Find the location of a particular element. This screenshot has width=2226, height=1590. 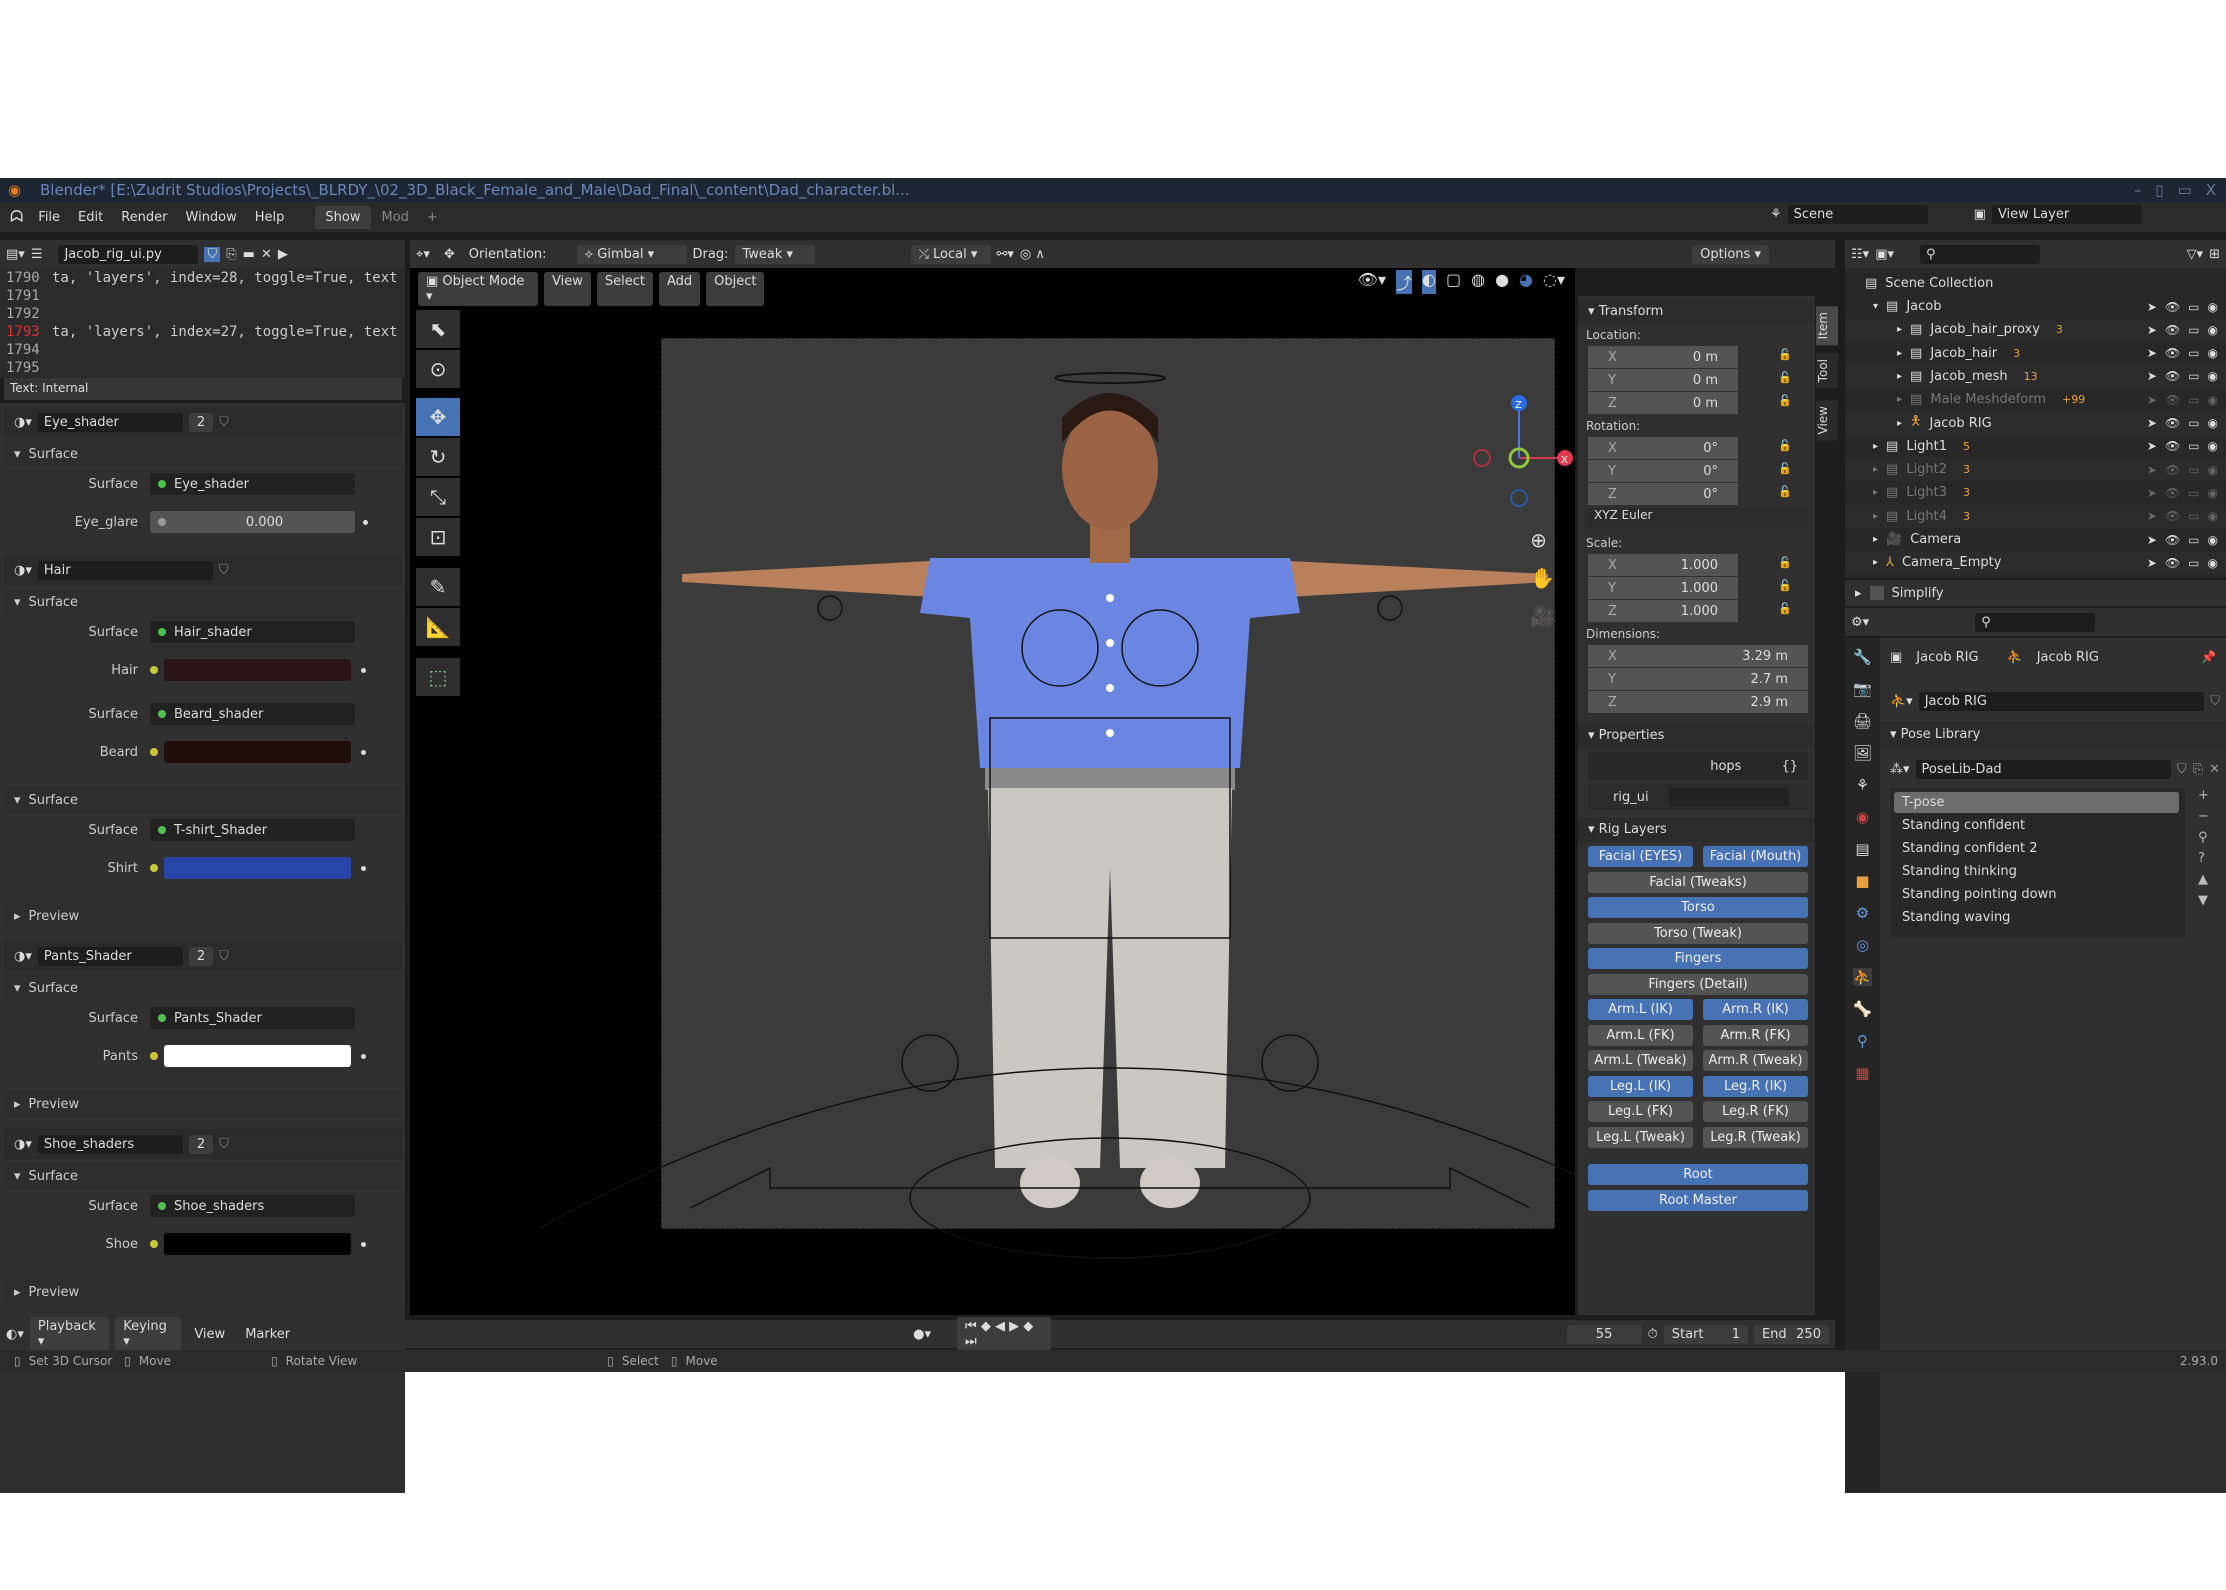

number-field: 0.000 is located at coordinates (252, 522).